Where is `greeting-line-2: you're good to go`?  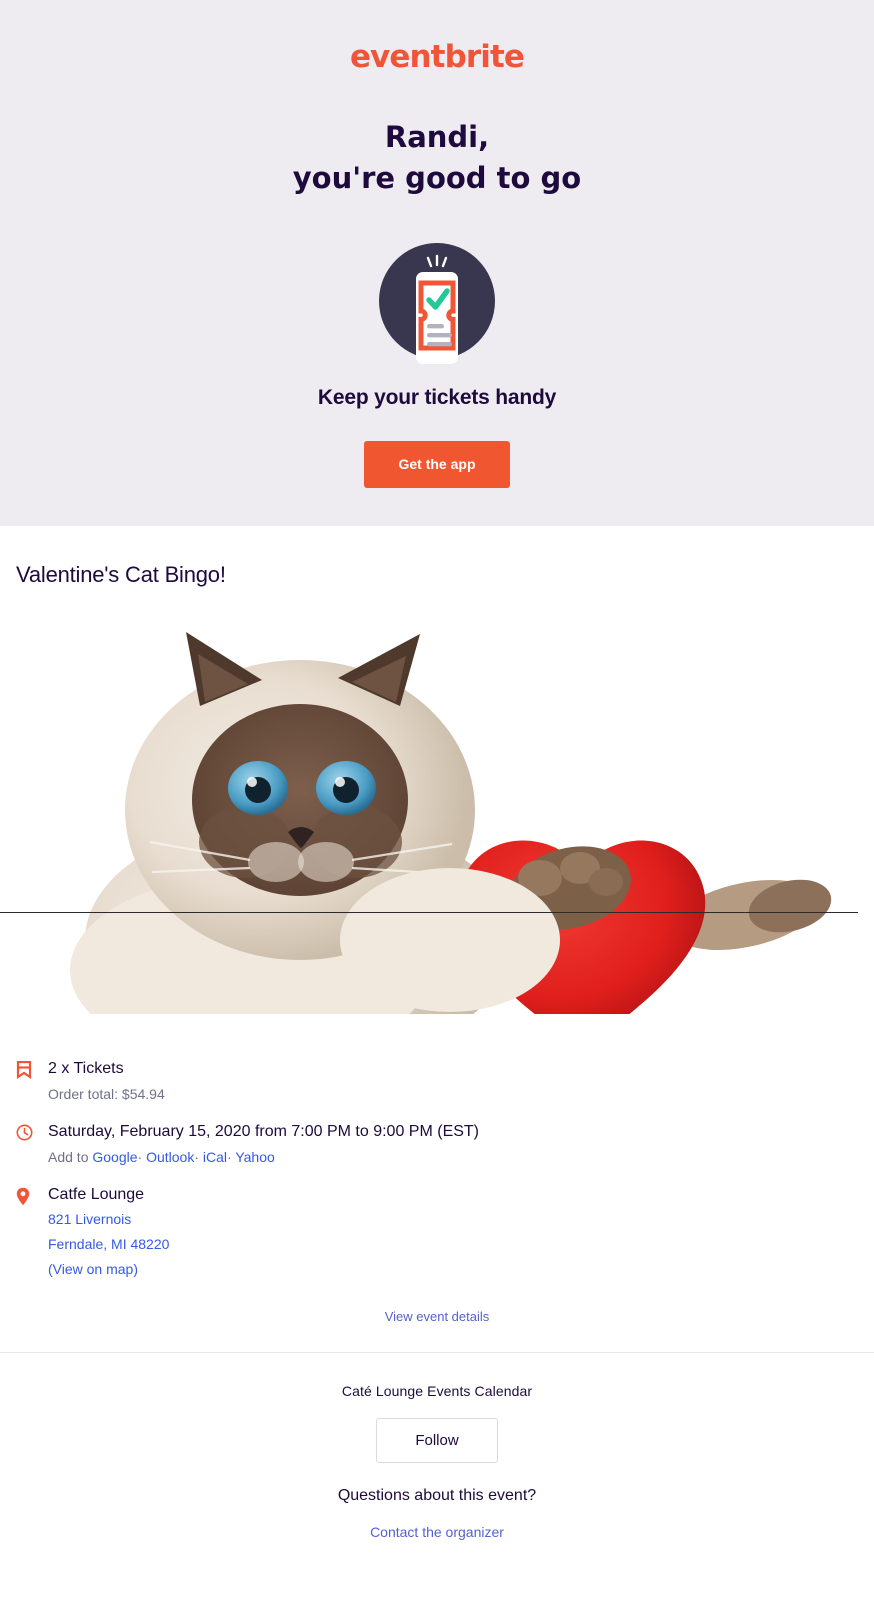 greeting-line-2: you're good to go is located at coordinates (437, 178).